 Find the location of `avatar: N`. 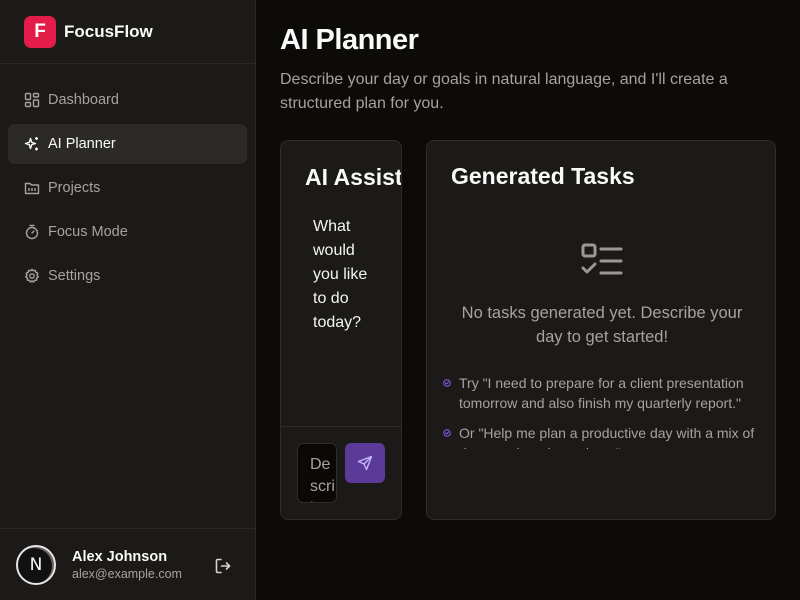

avatar: N is located at coordinates (36, 564).